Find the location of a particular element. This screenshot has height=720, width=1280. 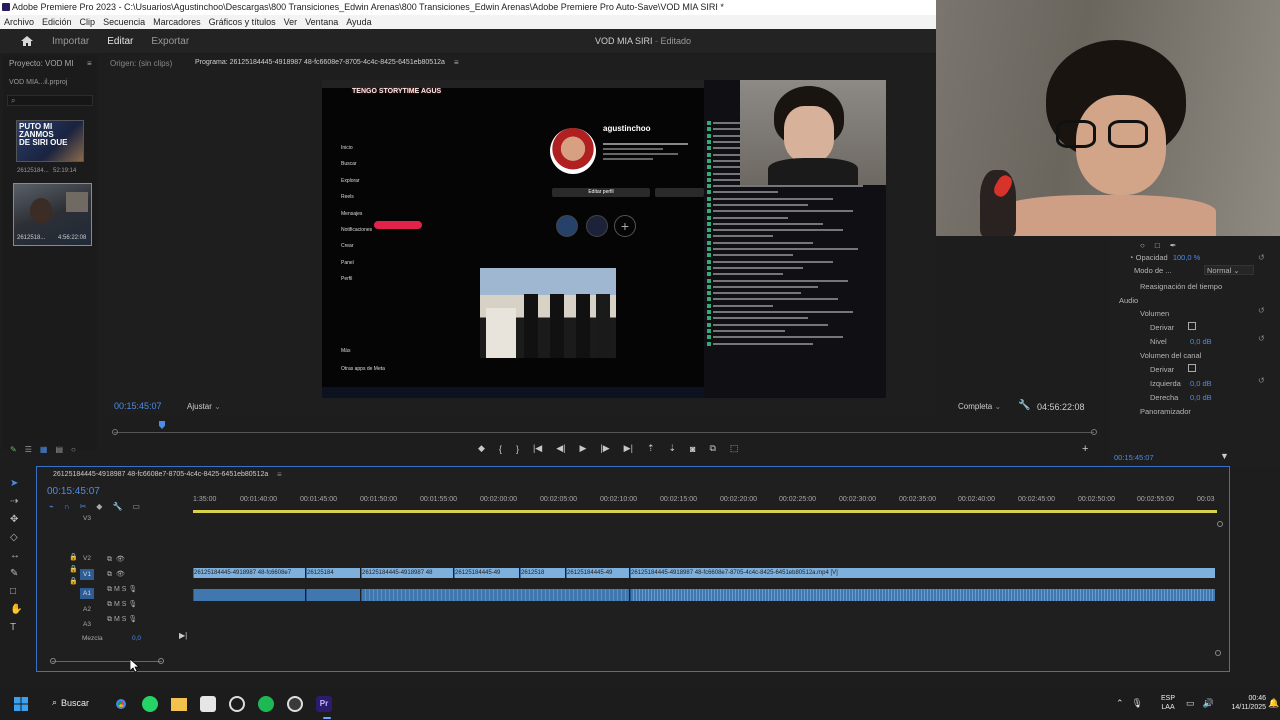

selection-tool-icon: ➤ is located at coordinates (16, 483).